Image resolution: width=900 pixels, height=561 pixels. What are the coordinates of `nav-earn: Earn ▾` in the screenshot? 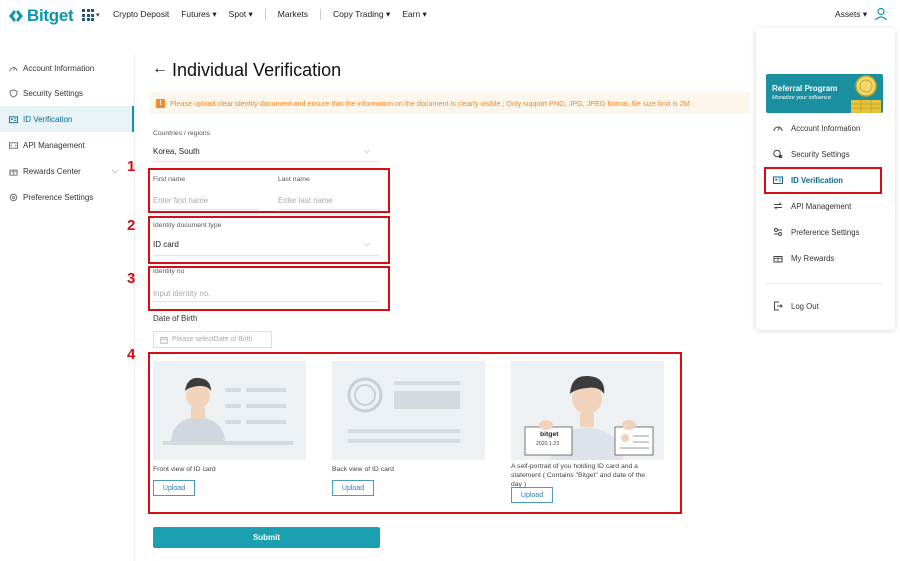 It's located at (414, 14).